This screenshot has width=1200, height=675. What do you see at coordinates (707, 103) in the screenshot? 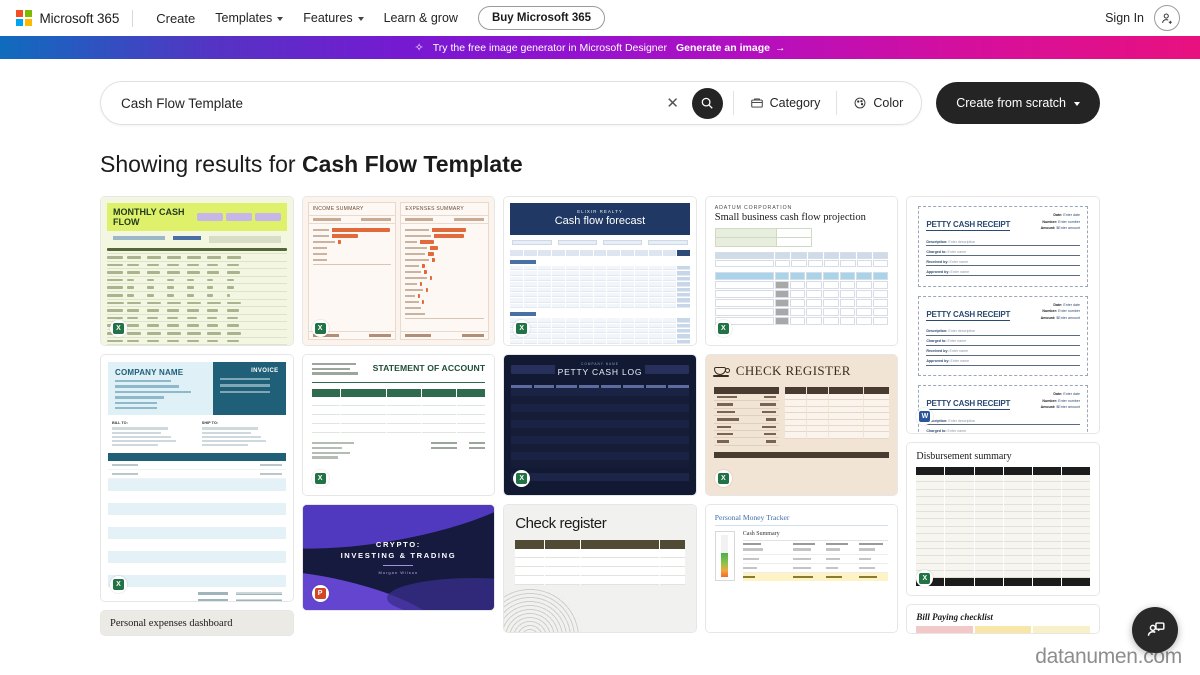
I see `search-submit-button` at bounding box center [707, 103].